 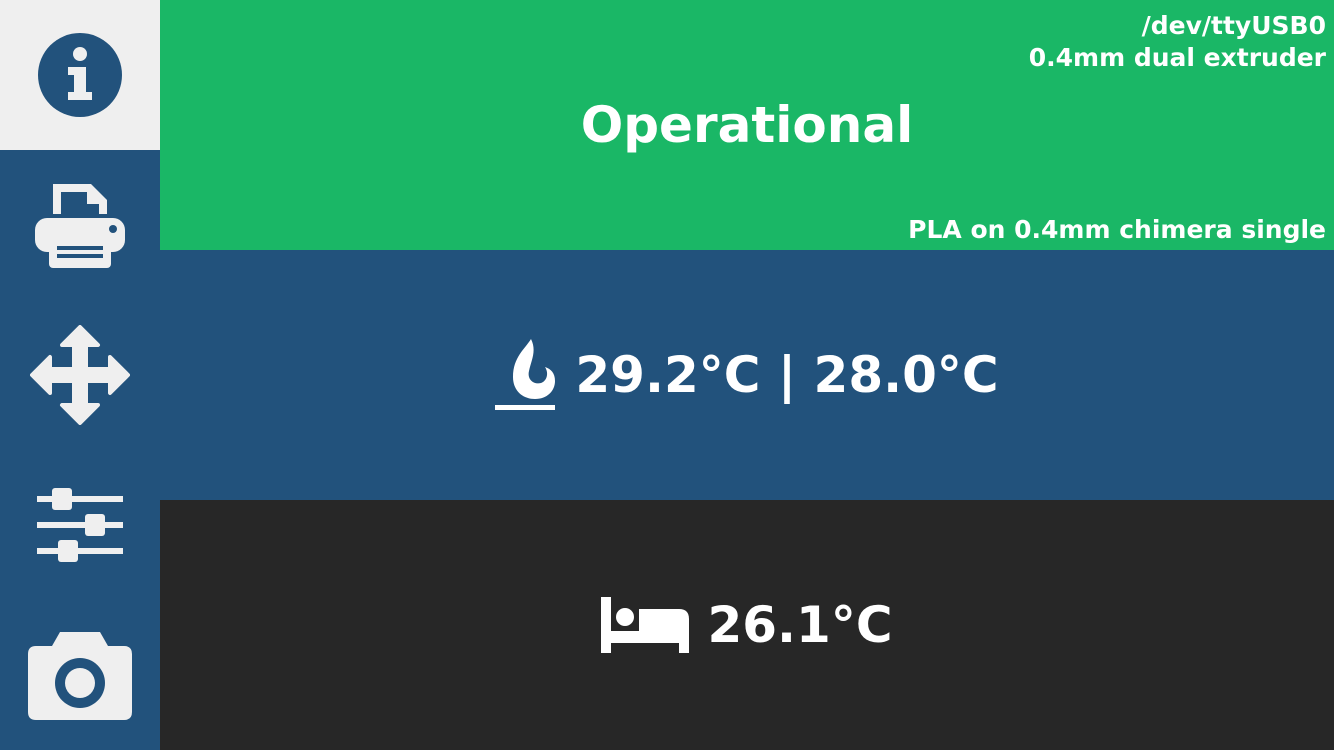 I want to click on sliders-icon, so click(x=80, y=525).